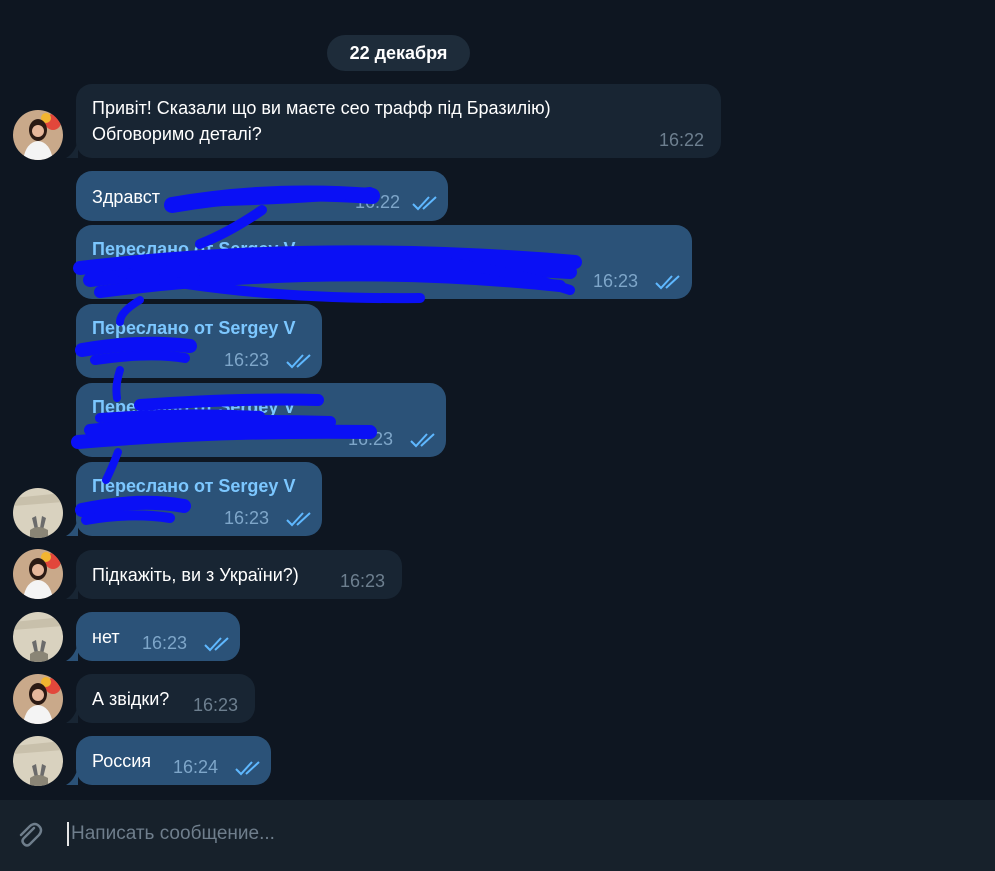 Image resolution: width=995 pixels, height=871 pixels. Describe the element at coordinates (398, 53) in the screenshot. I see `date-separator: 22 декабря` at that location.